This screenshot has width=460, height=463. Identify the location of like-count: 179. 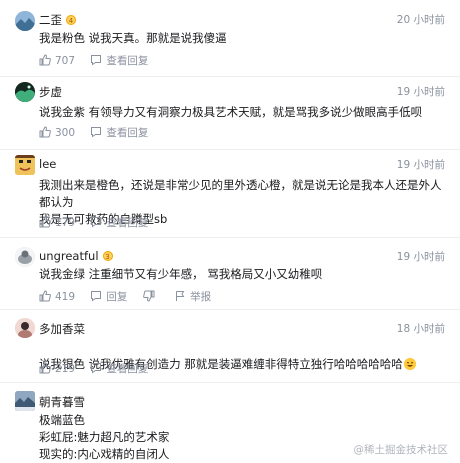
(65, 223).